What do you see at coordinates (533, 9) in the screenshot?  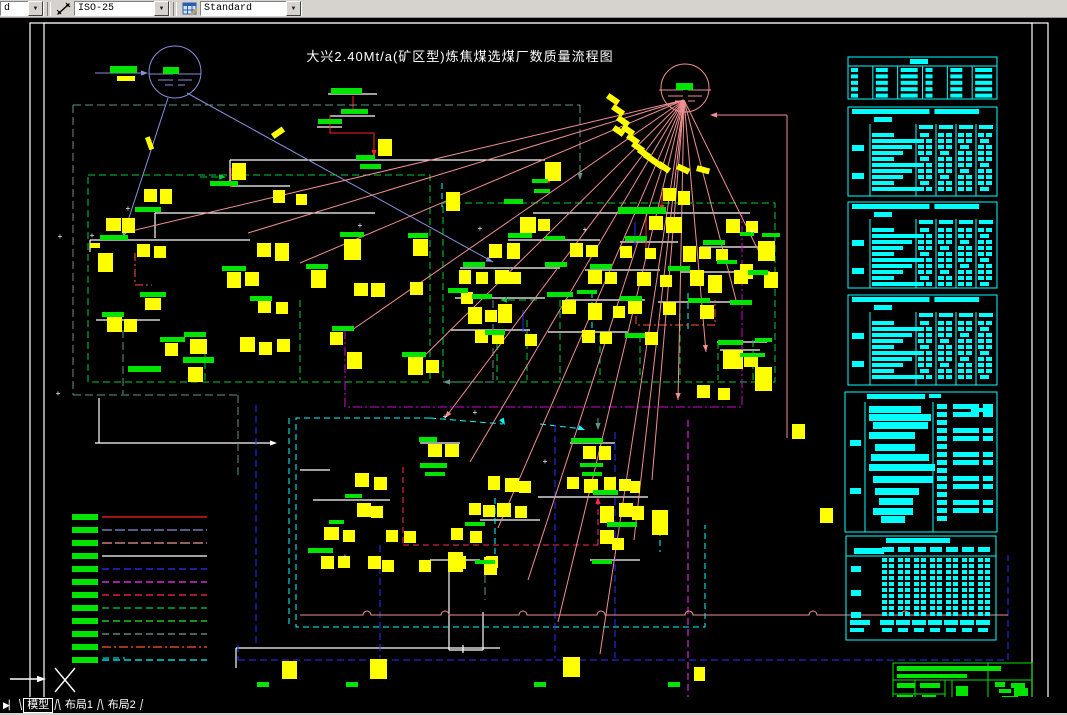 I see `style-toolbar: d ▼ ISO-25 ▼ Standard ▼` at bounding box center [533, 9].